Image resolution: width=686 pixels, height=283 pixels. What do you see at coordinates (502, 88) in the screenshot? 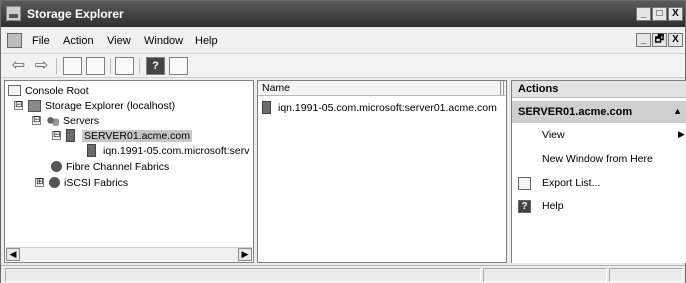
I see `column-resize-handle` at bounding box center [502, 88].